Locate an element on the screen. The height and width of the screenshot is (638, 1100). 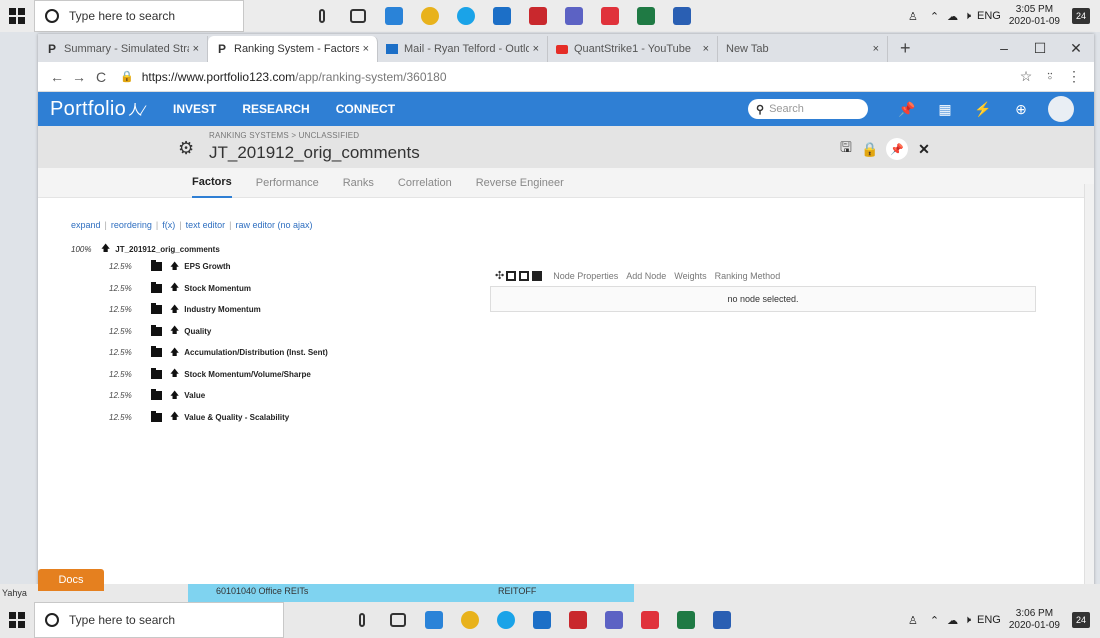
lock-icon: 🔒 is located at coordinates (870, 149).